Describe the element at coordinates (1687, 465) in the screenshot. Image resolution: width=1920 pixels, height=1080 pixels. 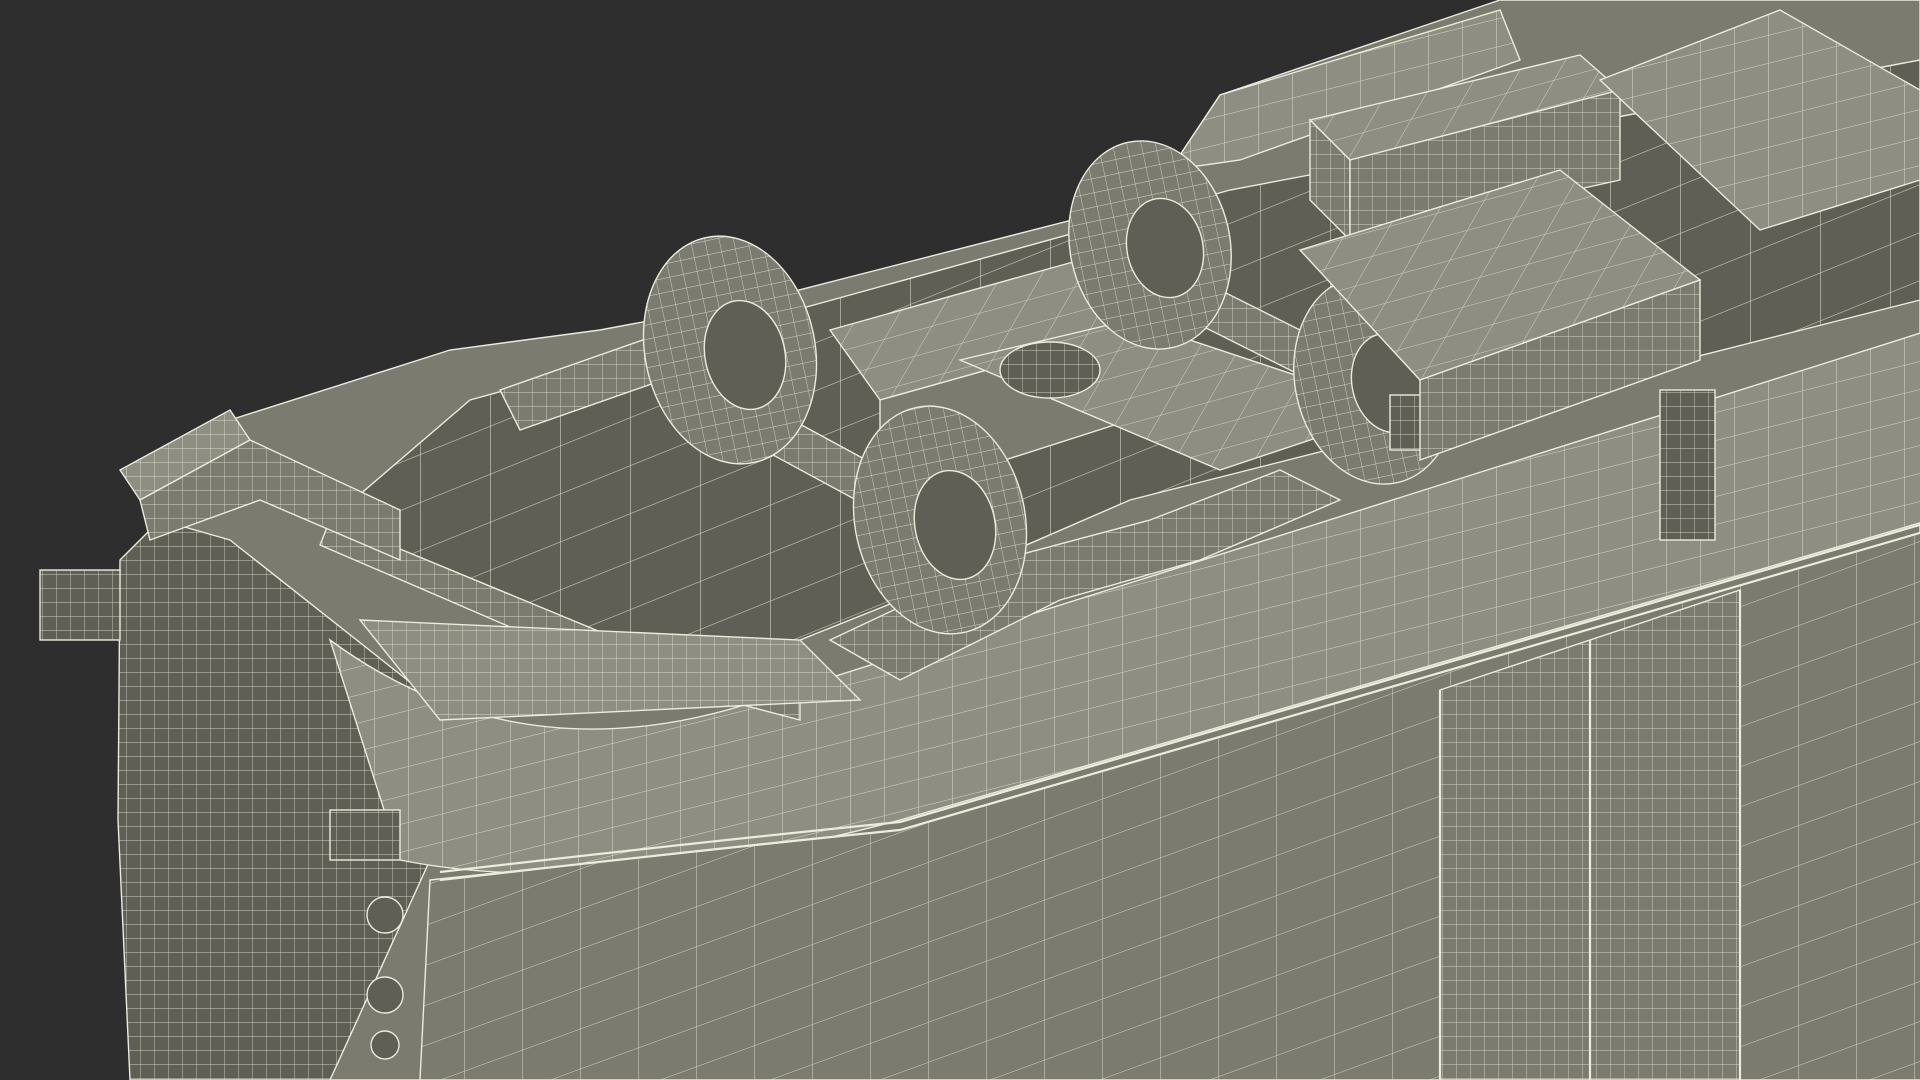
I see `vent-grille` at that location.